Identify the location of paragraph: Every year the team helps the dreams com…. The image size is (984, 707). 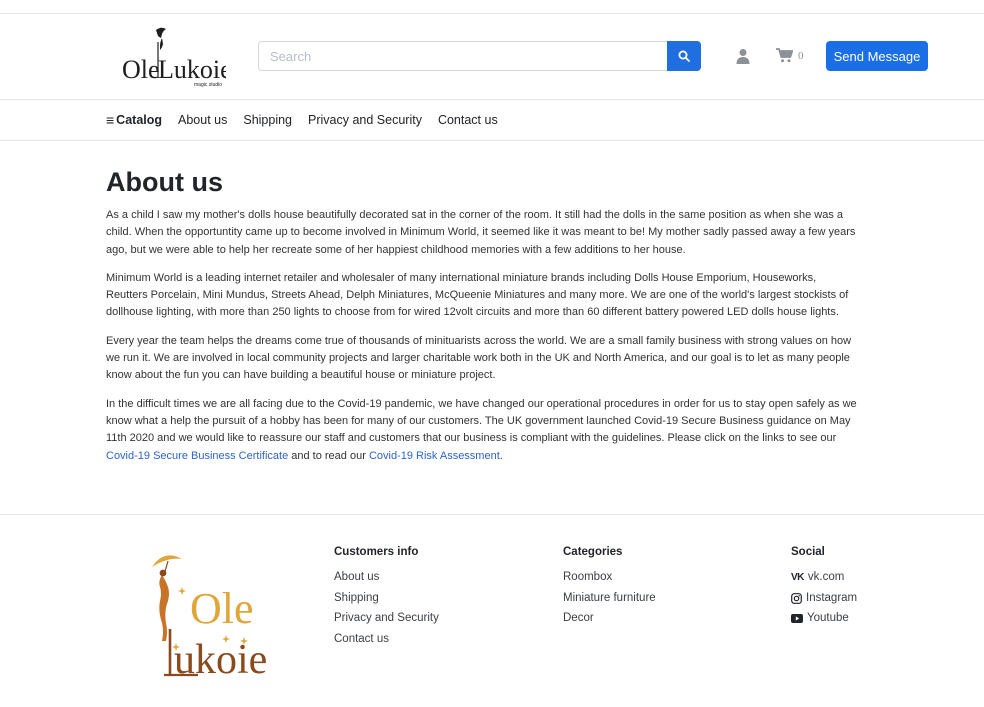
(479, 358).